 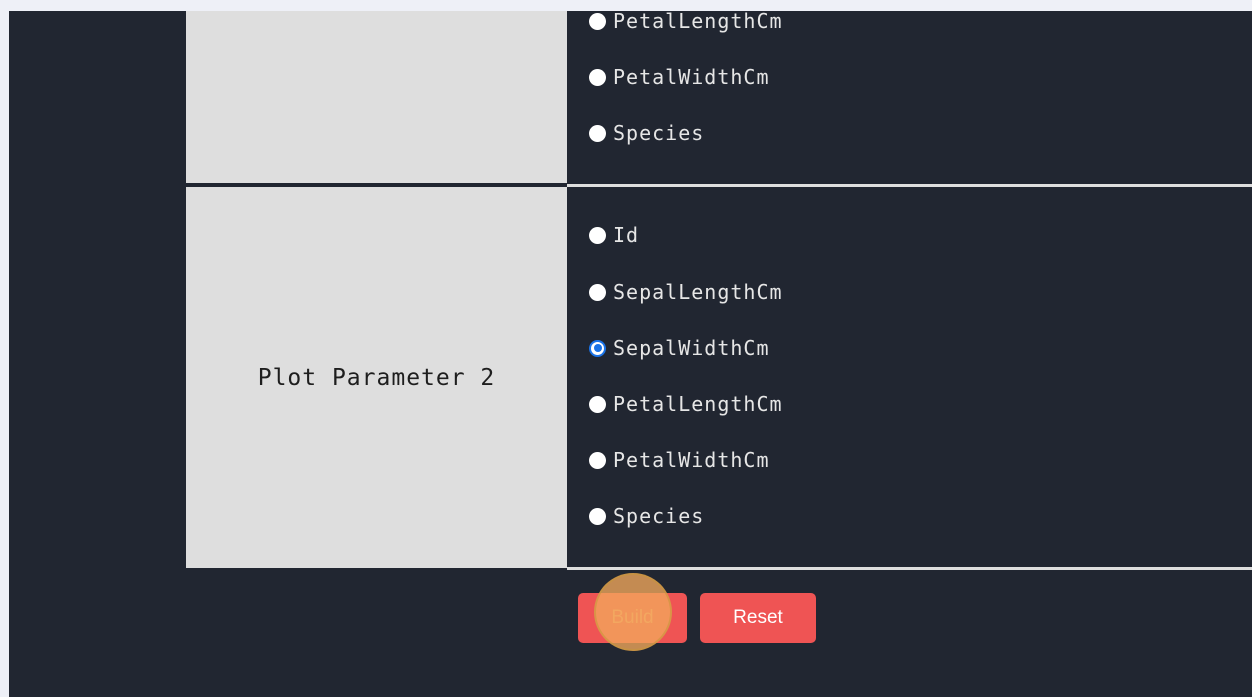 What do you see at coordinates (686, 292) in the screenshot?
I see `param2-option-sepallengthcm: SepalLengthCm` at bounding box center [686, 292].